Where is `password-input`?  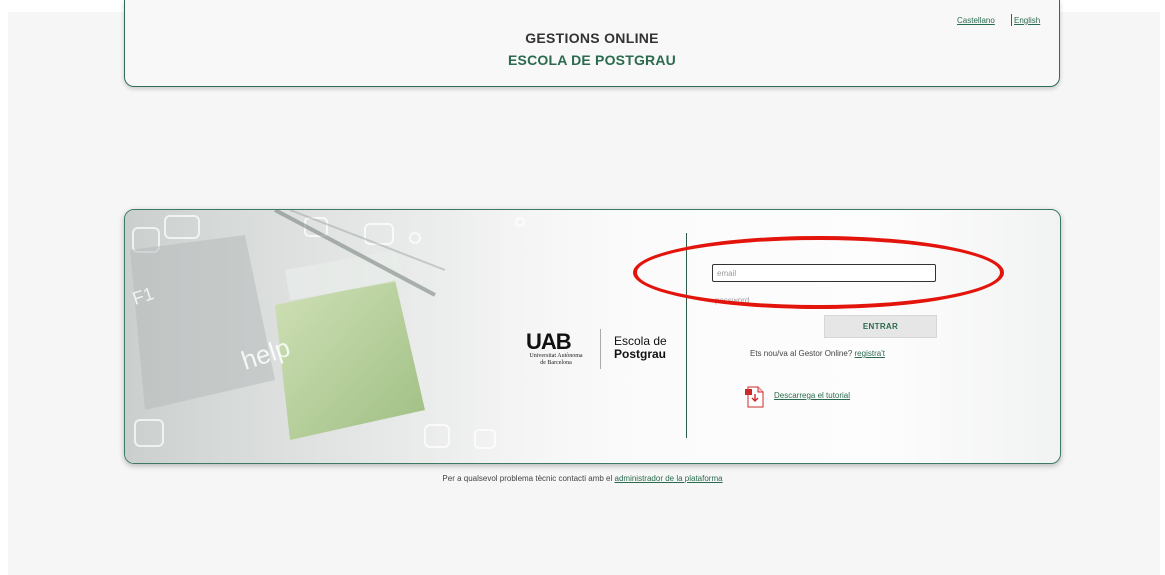
password-input is located at coordinates (825, 300).